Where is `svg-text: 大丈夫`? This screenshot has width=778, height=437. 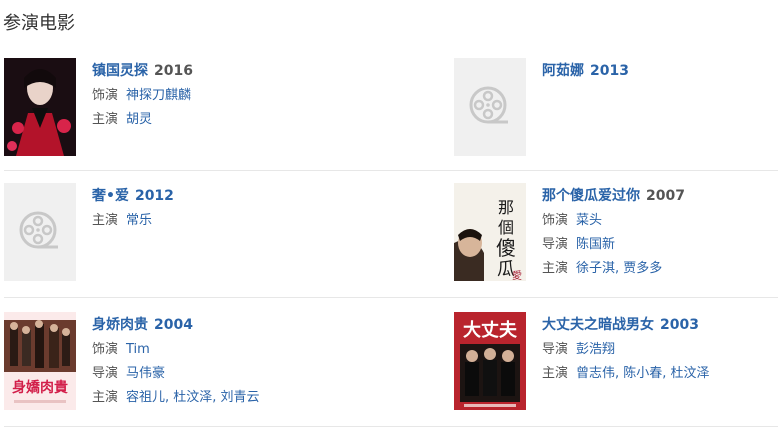
svg-text: 大丈夫 is located at coordinates (490, 330).